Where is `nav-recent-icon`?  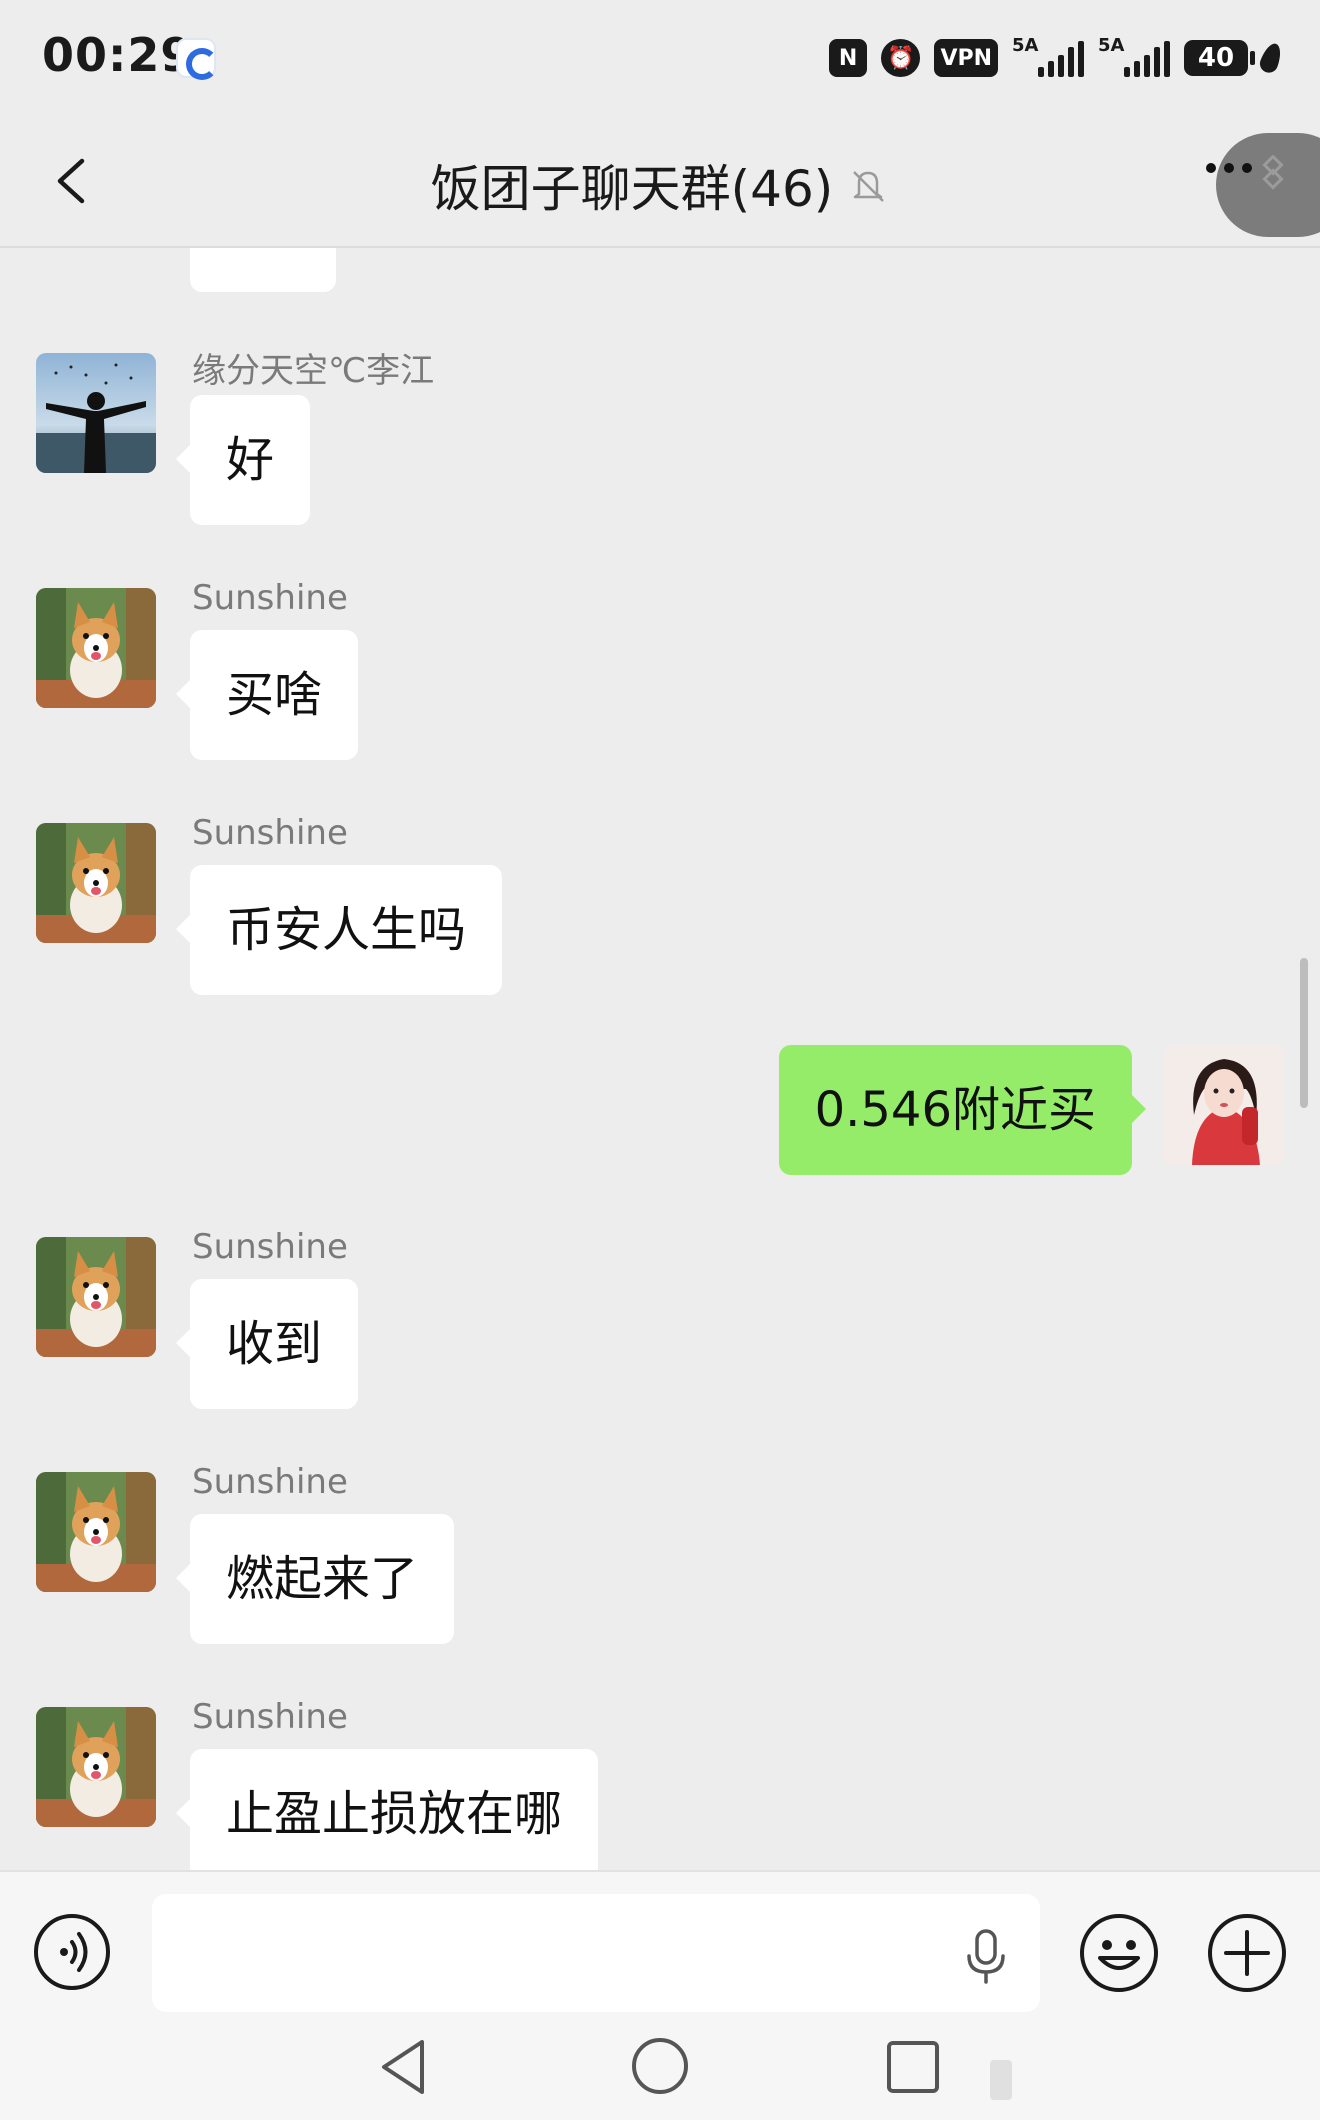 nav-recent-icon is located at coordinates (913, 2067).